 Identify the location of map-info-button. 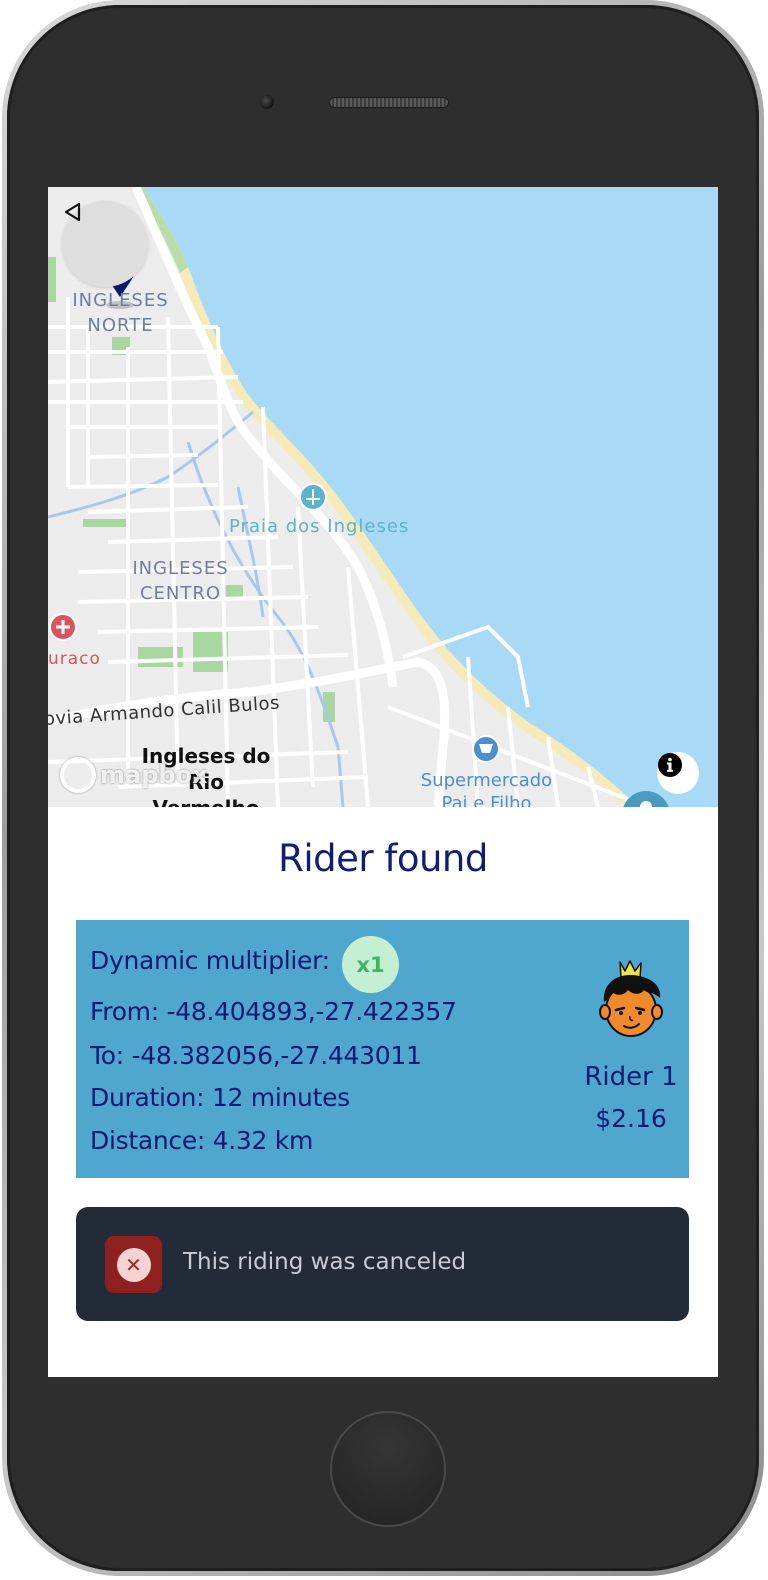
(678, 773).